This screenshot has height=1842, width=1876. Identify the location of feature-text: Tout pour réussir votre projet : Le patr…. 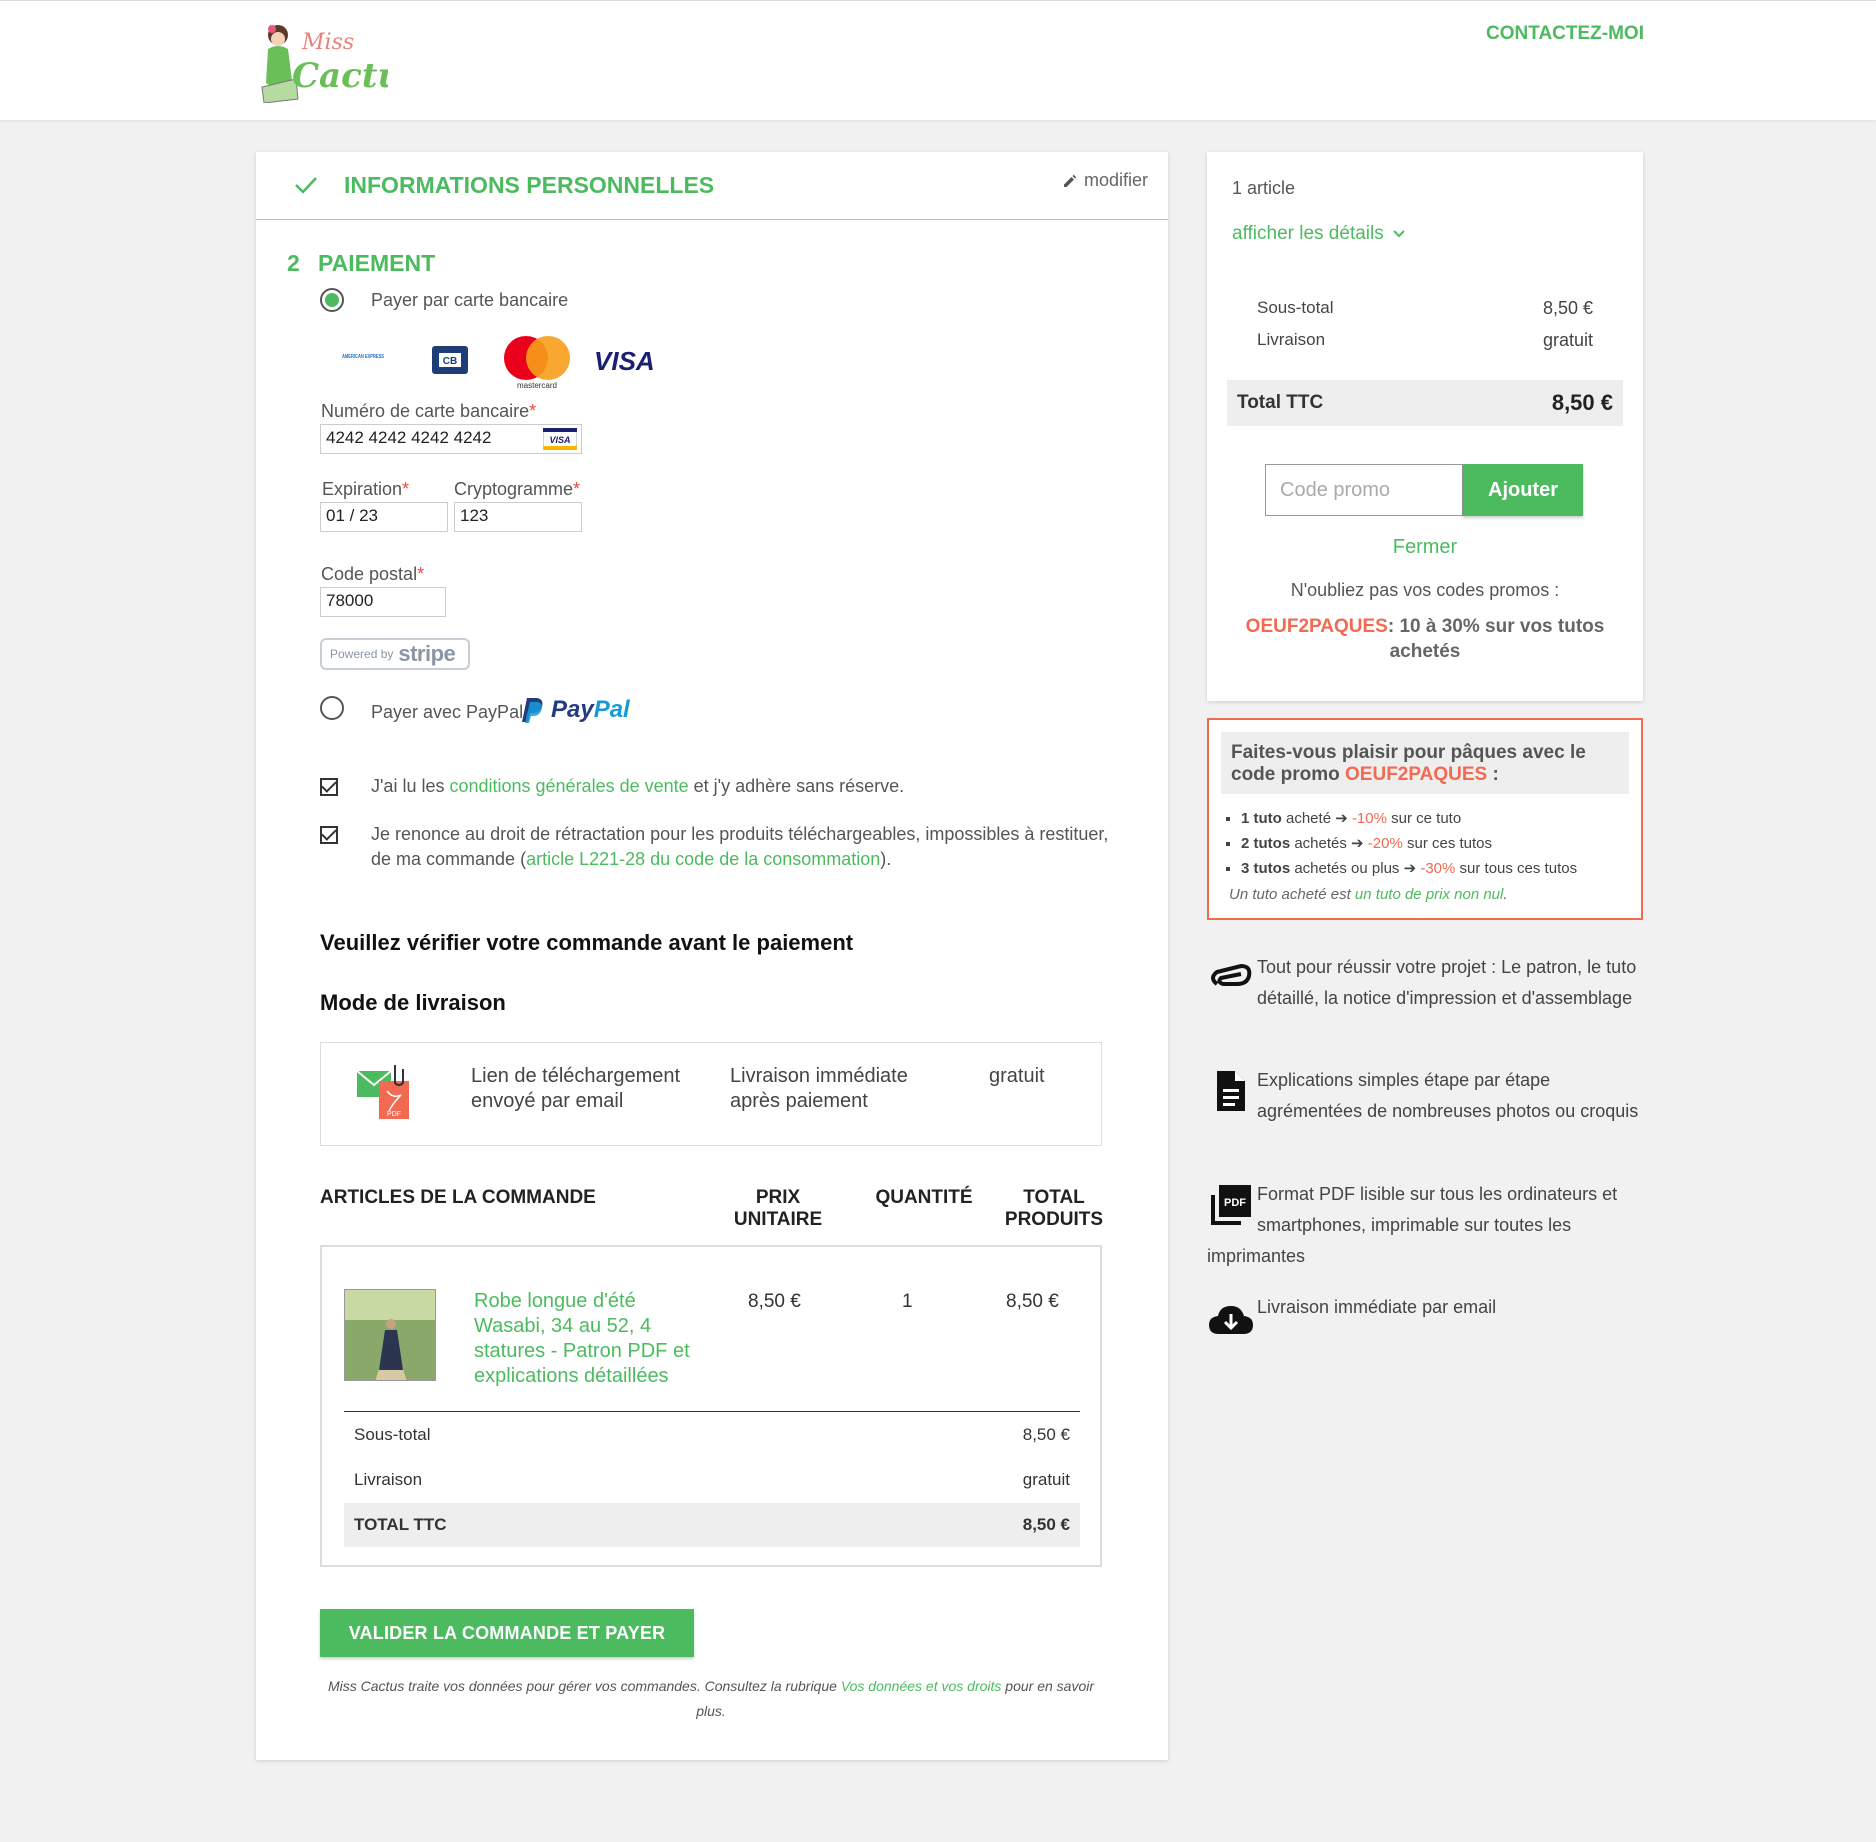
(1447, 982).